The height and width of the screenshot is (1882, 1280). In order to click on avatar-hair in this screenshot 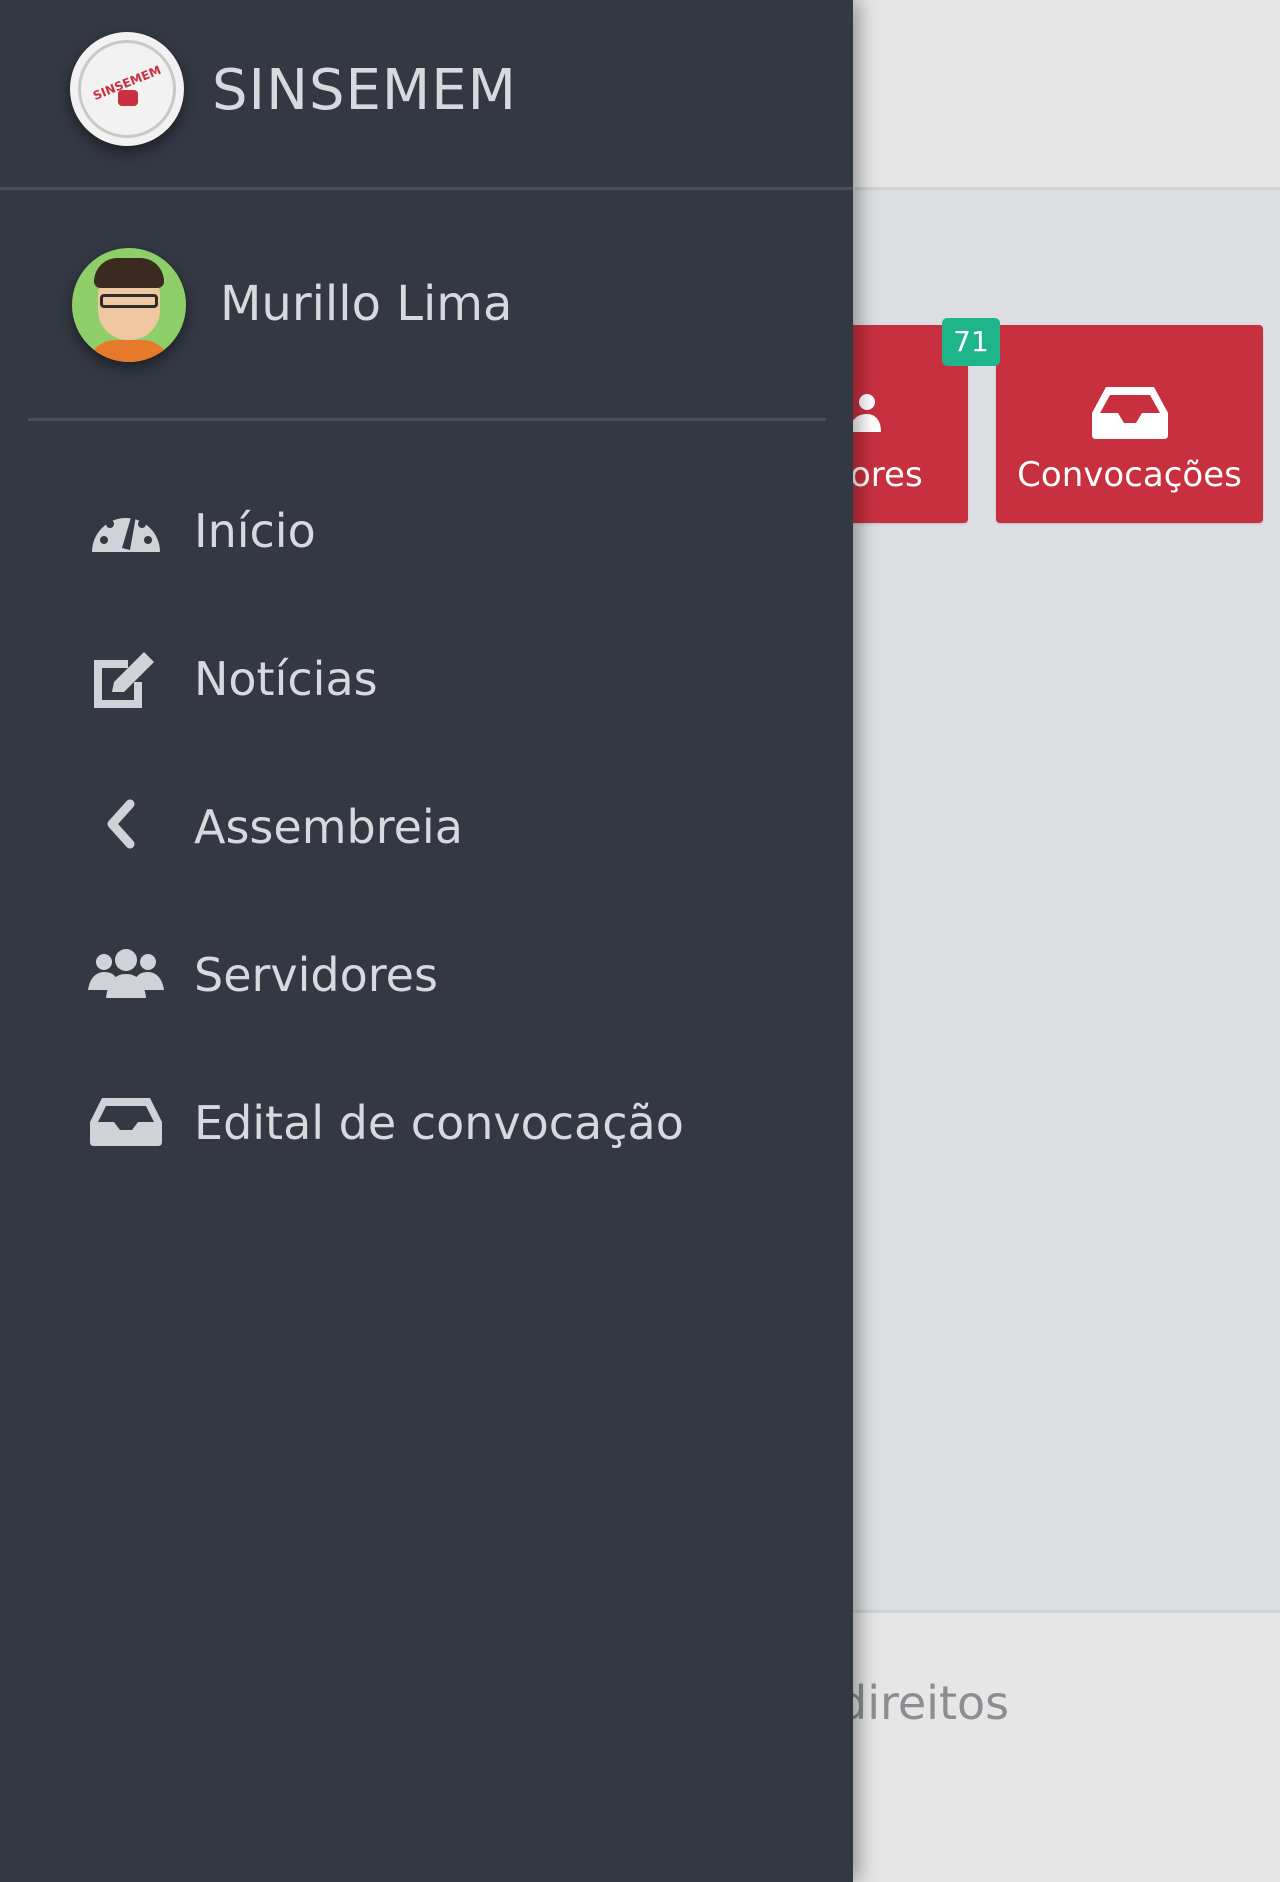, I will do `click(129, 273)`.